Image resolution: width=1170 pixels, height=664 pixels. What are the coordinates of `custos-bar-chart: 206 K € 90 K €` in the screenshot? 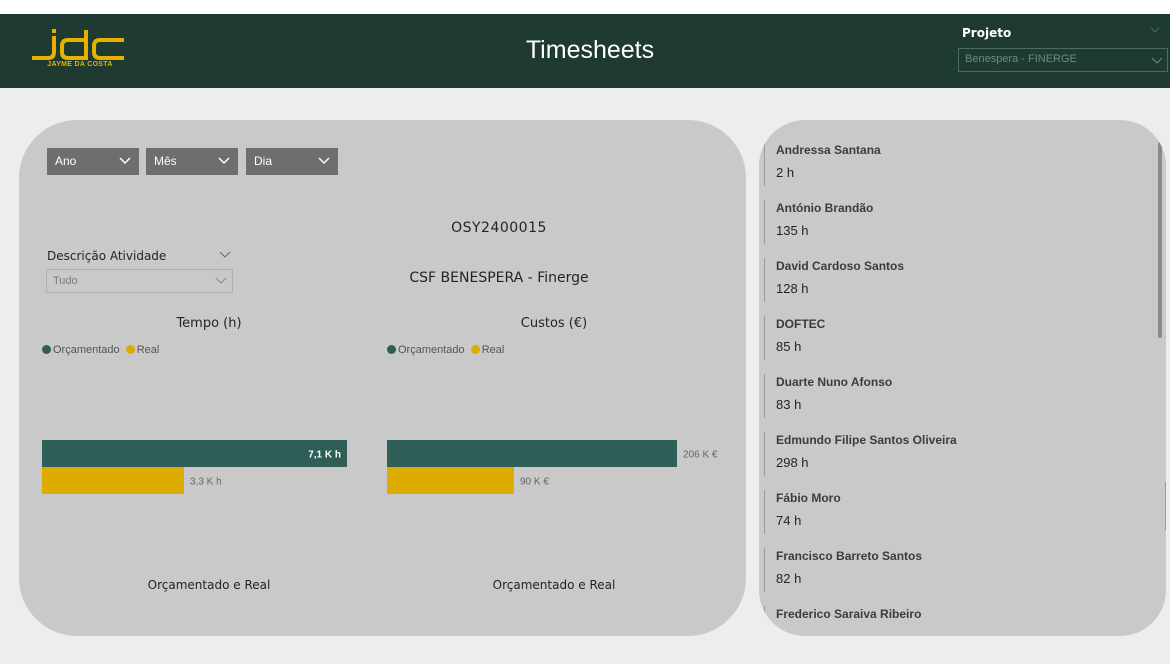 It's located at (552, 467).